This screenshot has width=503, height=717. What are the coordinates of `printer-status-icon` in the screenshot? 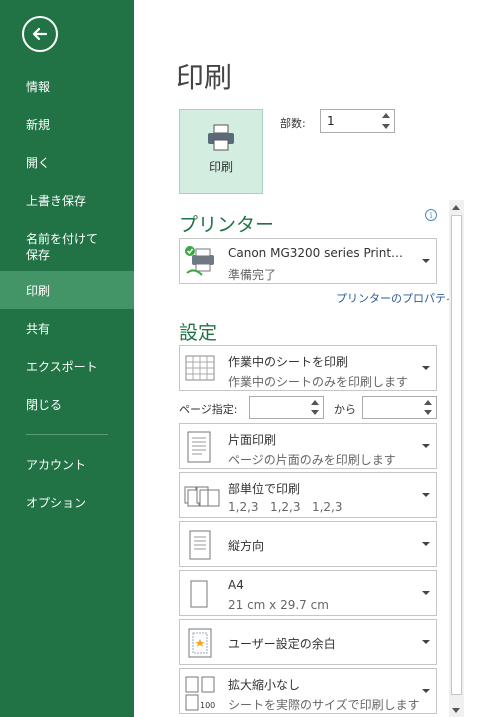 It's located at (202, 263).